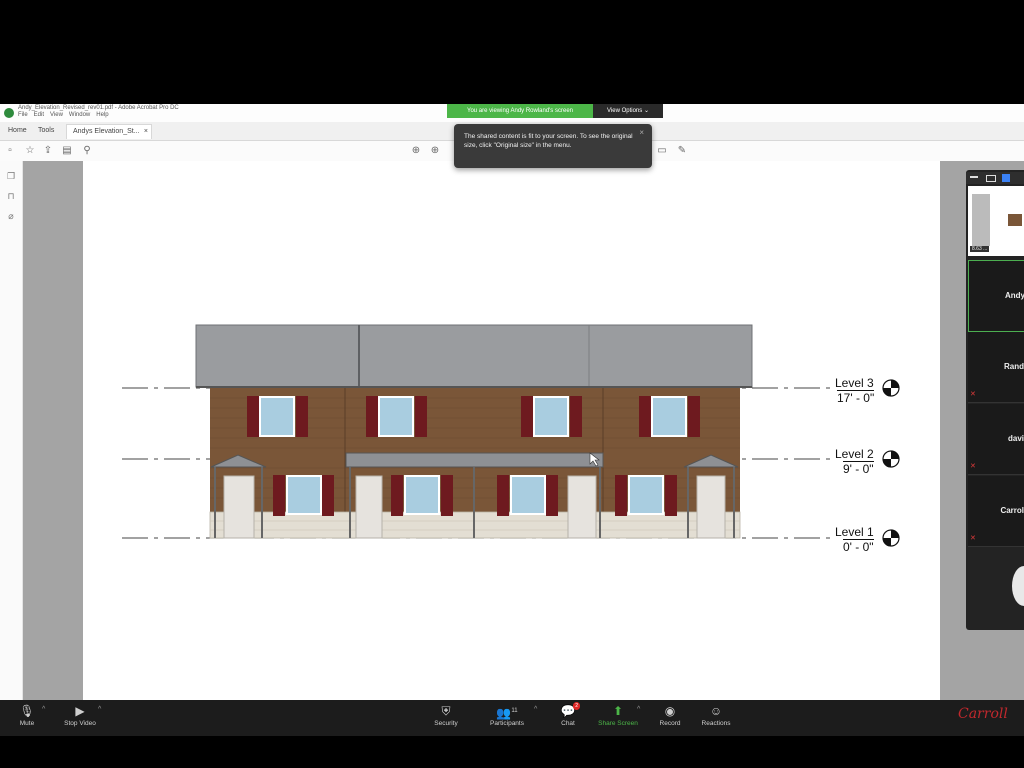 The width and height of the screenshot is (1024, 768). I want to click on reactions-label: Reactions, so click(716, 723).